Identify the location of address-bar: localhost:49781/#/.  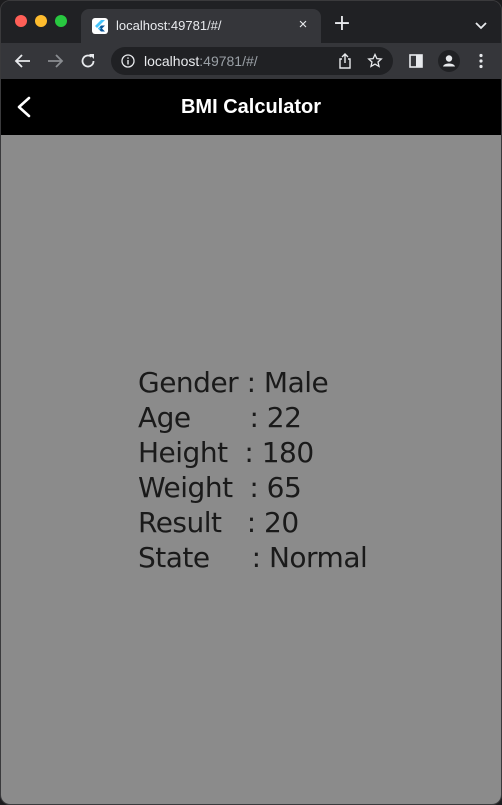
(252, 61).